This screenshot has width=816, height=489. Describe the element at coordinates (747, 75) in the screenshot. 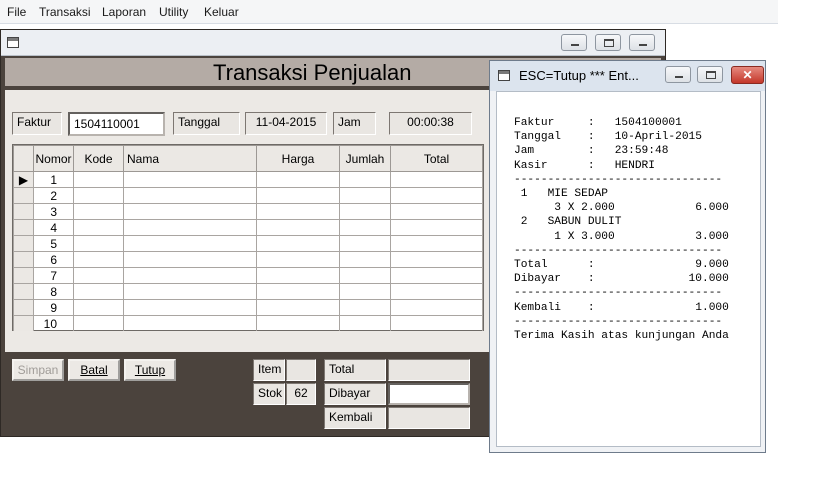

I see `receipt-close-button: ✕` at that location.